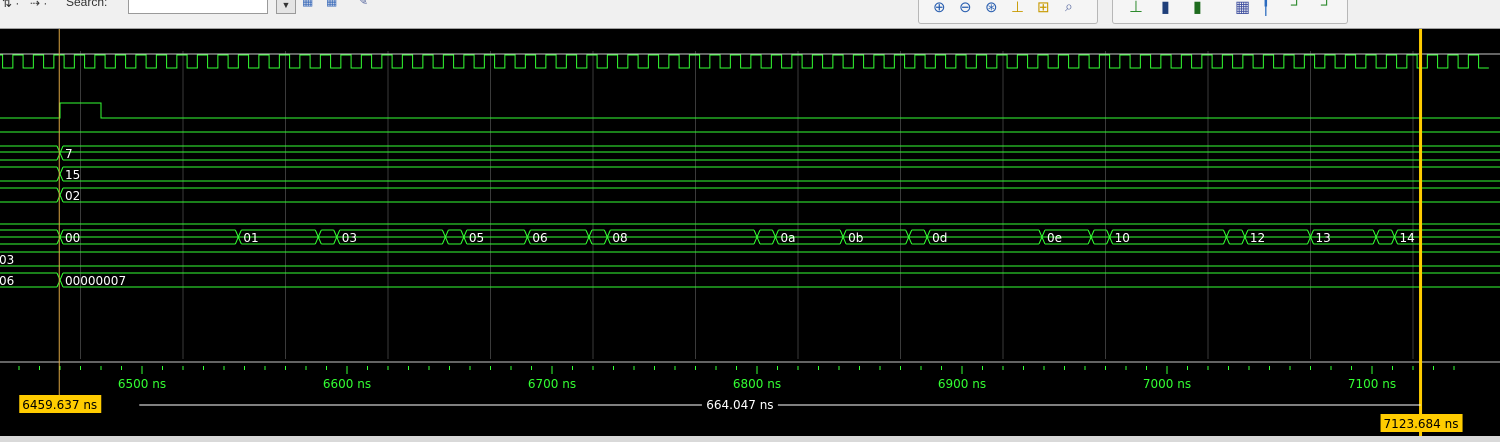  I want to click on horizontal-scrollbar, so click(750, 439).